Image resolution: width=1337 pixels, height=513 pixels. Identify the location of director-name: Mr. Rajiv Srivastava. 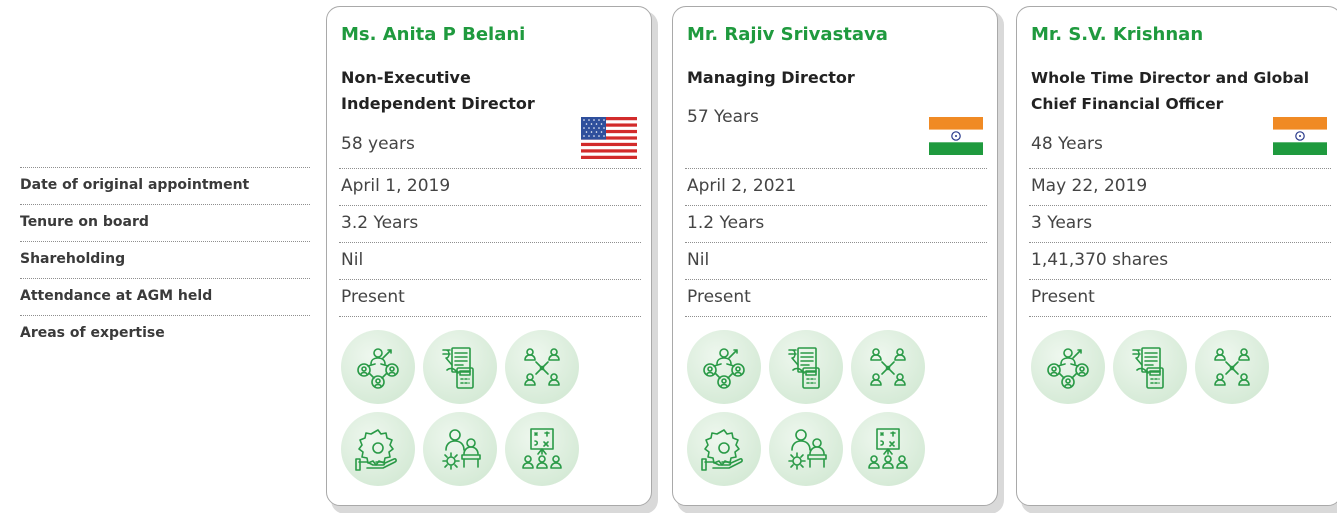
(787, 34).